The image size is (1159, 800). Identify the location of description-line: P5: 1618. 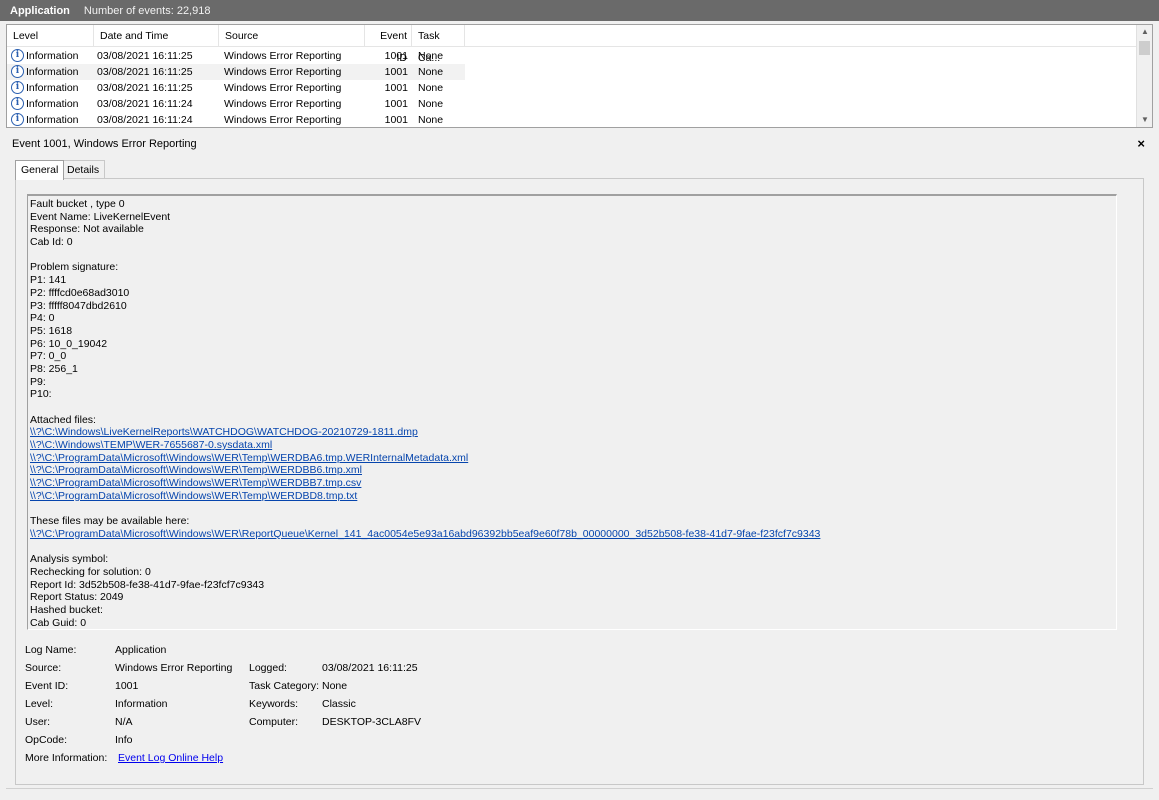
(51, 330).